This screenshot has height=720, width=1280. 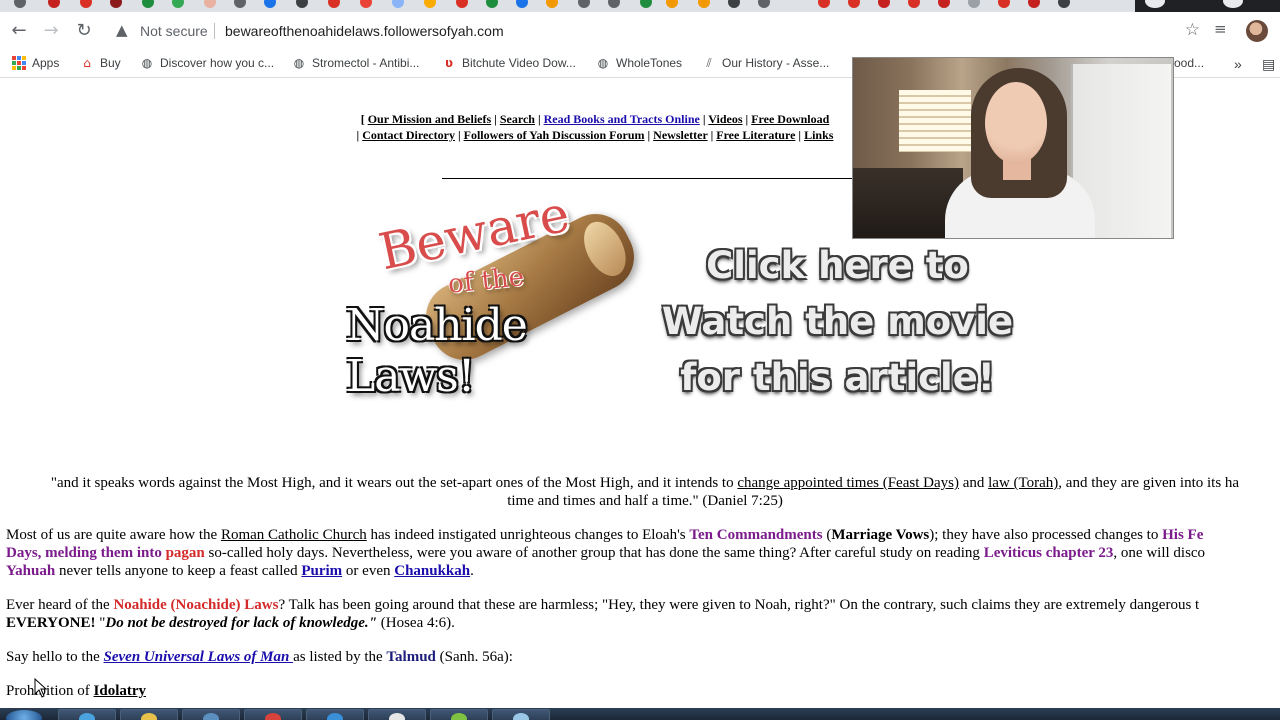 I want to click on nav-link-videos: Videos, so click(x=725, y=119).